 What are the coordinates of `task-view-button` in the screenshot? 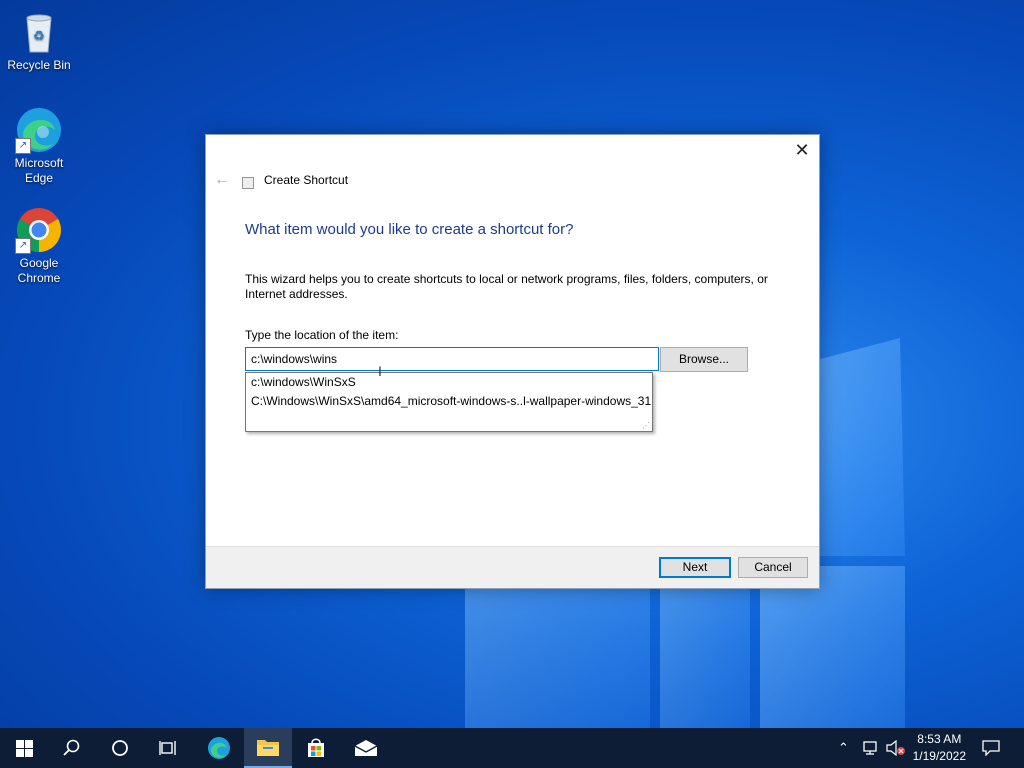 It's located at (168, 748).